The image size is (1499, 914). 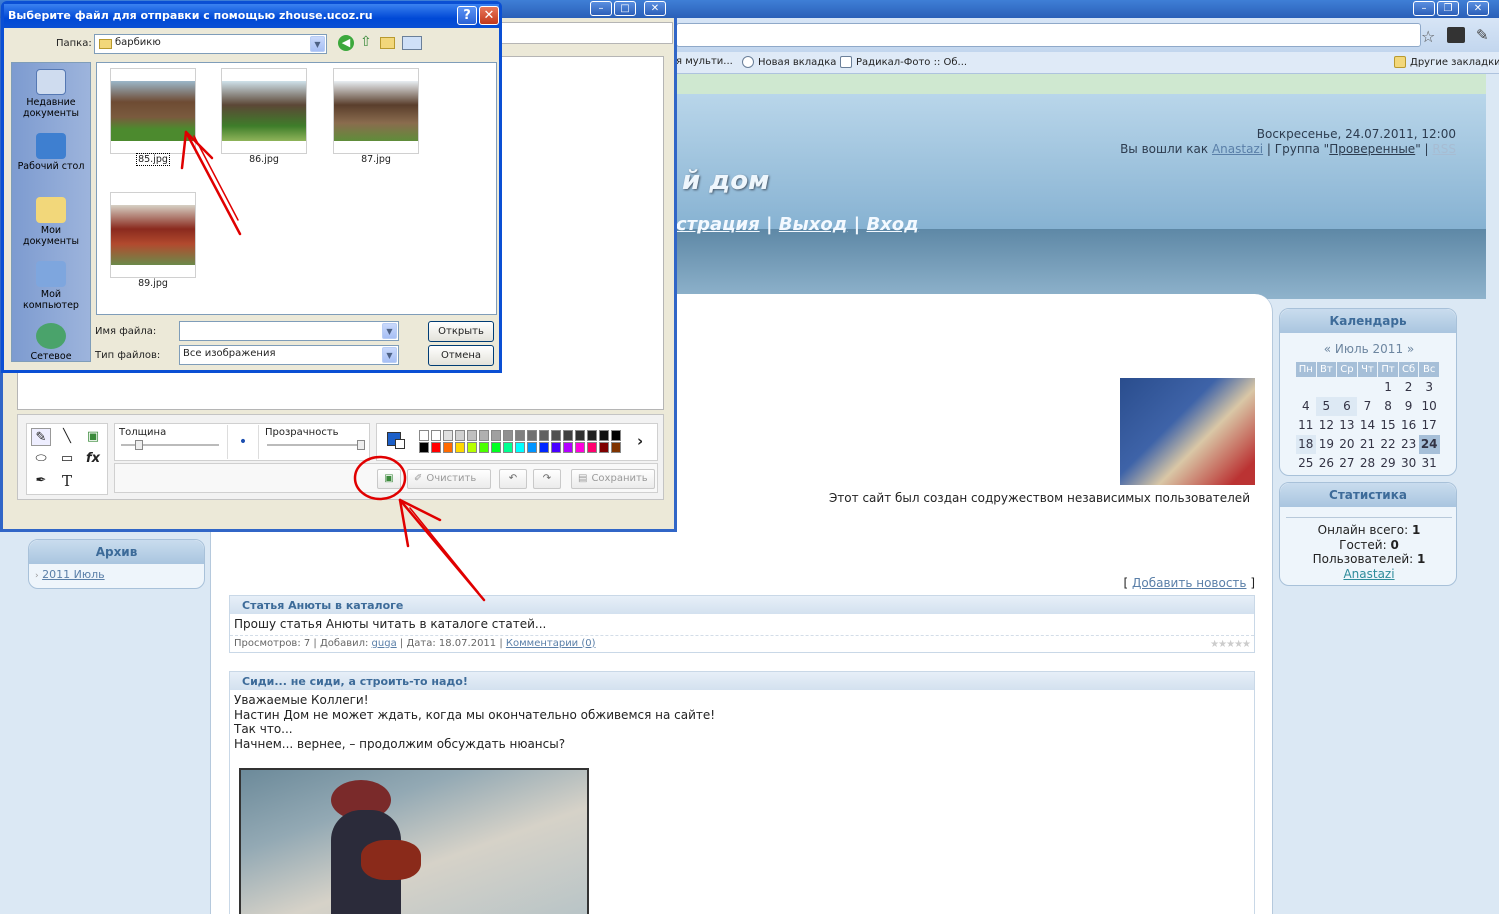 I want to click on calendar-day: 4, so click(x=1306, y=406).